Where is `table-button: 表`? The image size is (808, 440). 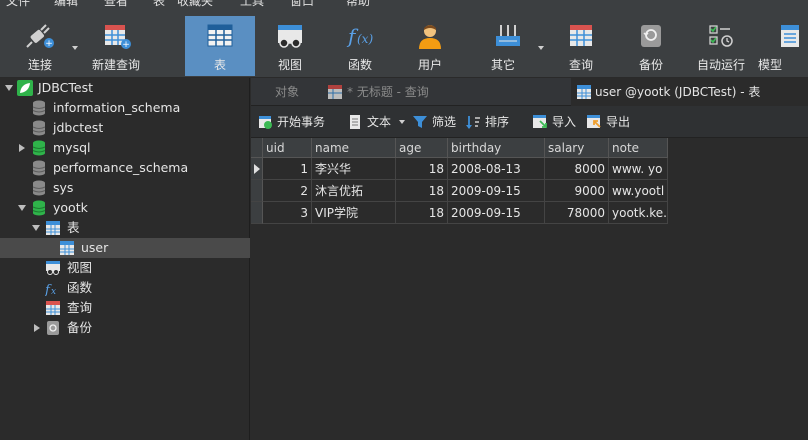
table-button: 表 is located at coordinates (220, 46).